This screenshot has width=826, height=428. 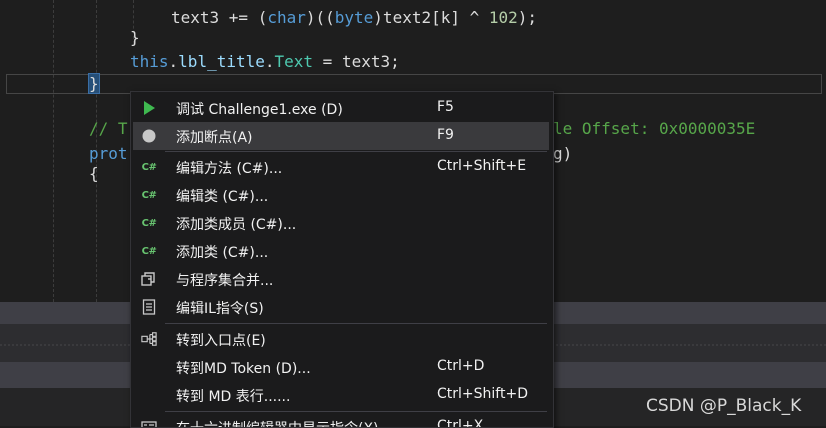 What do you see at coordinates (149, 108) in the screenshot?
I see `play-icon` at bounding box center [149, 108].